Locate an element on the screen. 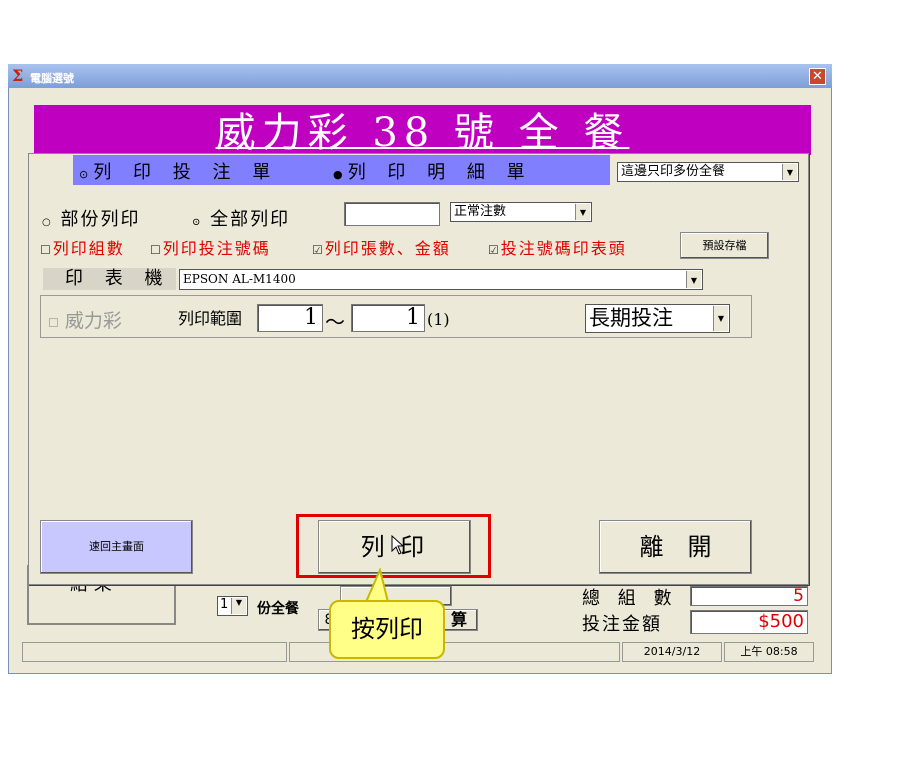  radio-unchecked-icon: ● is located at coordinates (338, 174).